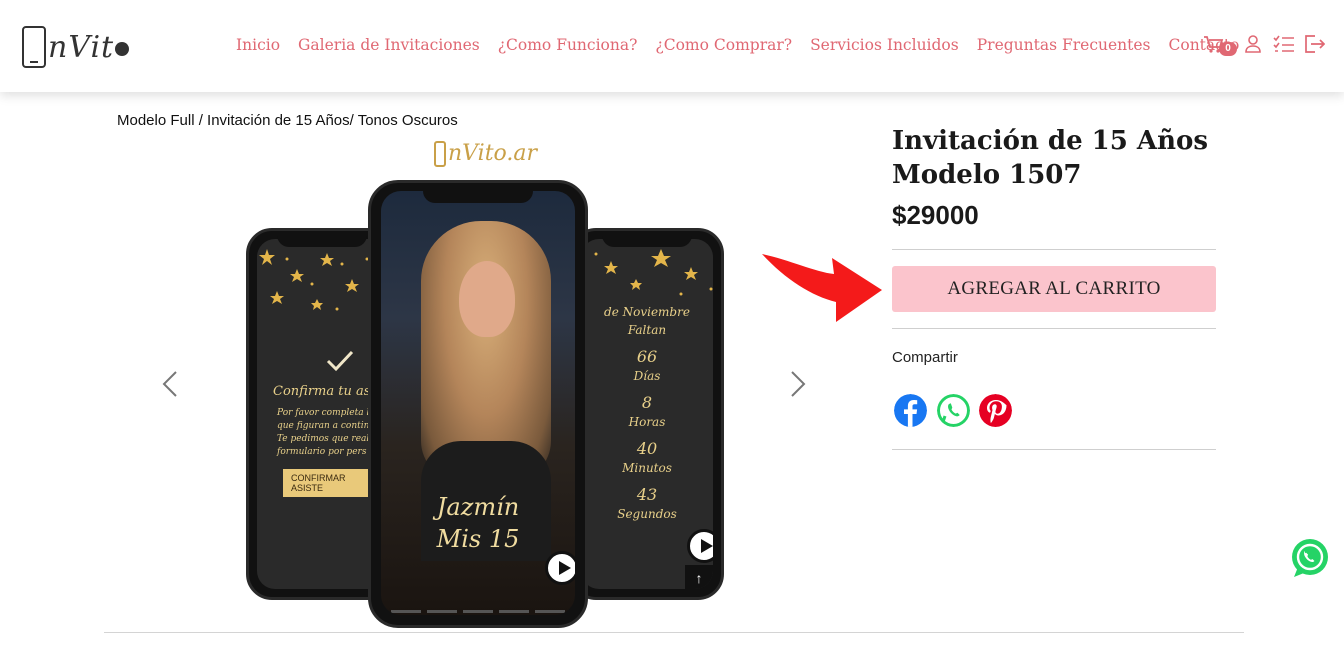 The image size is (1344, 648). I want to click on countdown-days-unit: Días, so click(647, 376).